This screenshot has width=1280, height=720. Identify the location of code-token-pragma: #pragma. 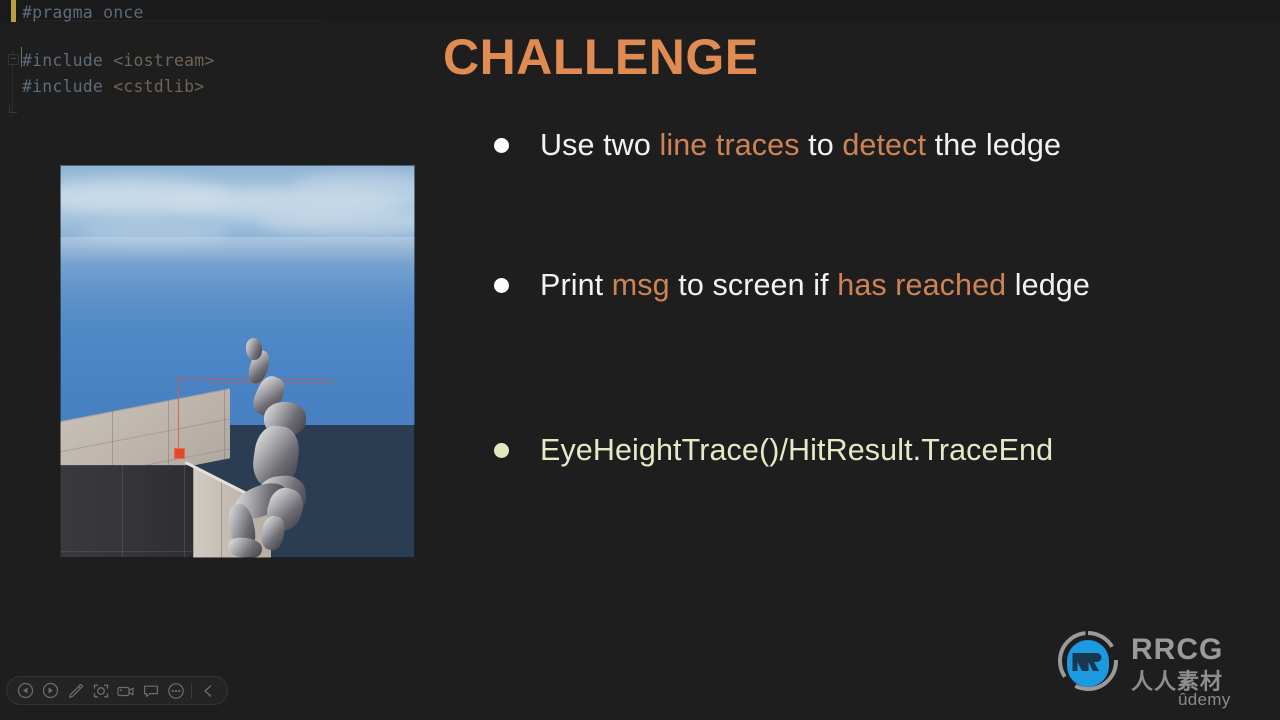
(57, 12).